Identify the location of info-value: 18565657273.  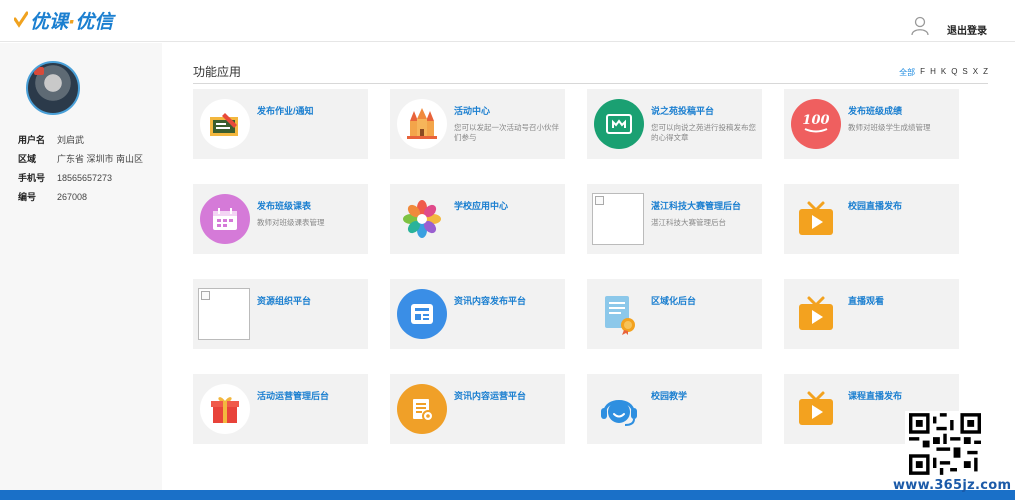
(85, 178).